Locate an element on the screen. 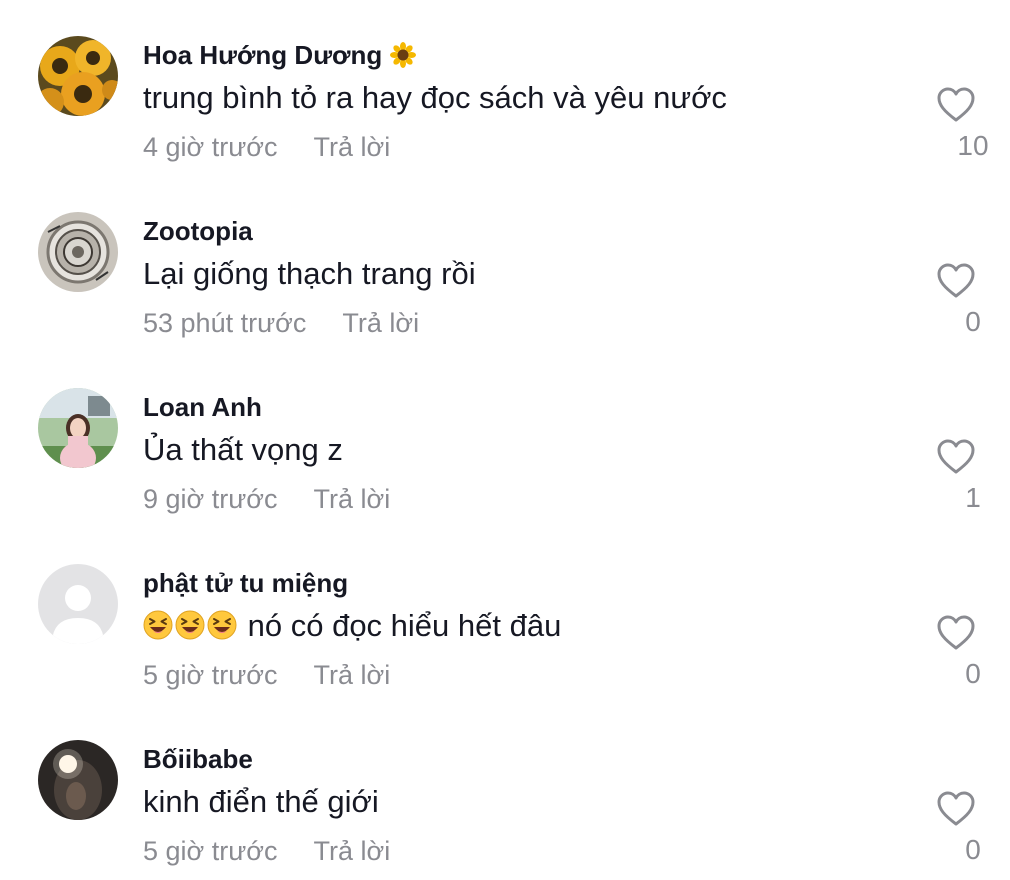 The width and height of the screenshot is (1010, 880). comment-meta: 9 giờ trước Trả lời is located at coordinates (266, 499).